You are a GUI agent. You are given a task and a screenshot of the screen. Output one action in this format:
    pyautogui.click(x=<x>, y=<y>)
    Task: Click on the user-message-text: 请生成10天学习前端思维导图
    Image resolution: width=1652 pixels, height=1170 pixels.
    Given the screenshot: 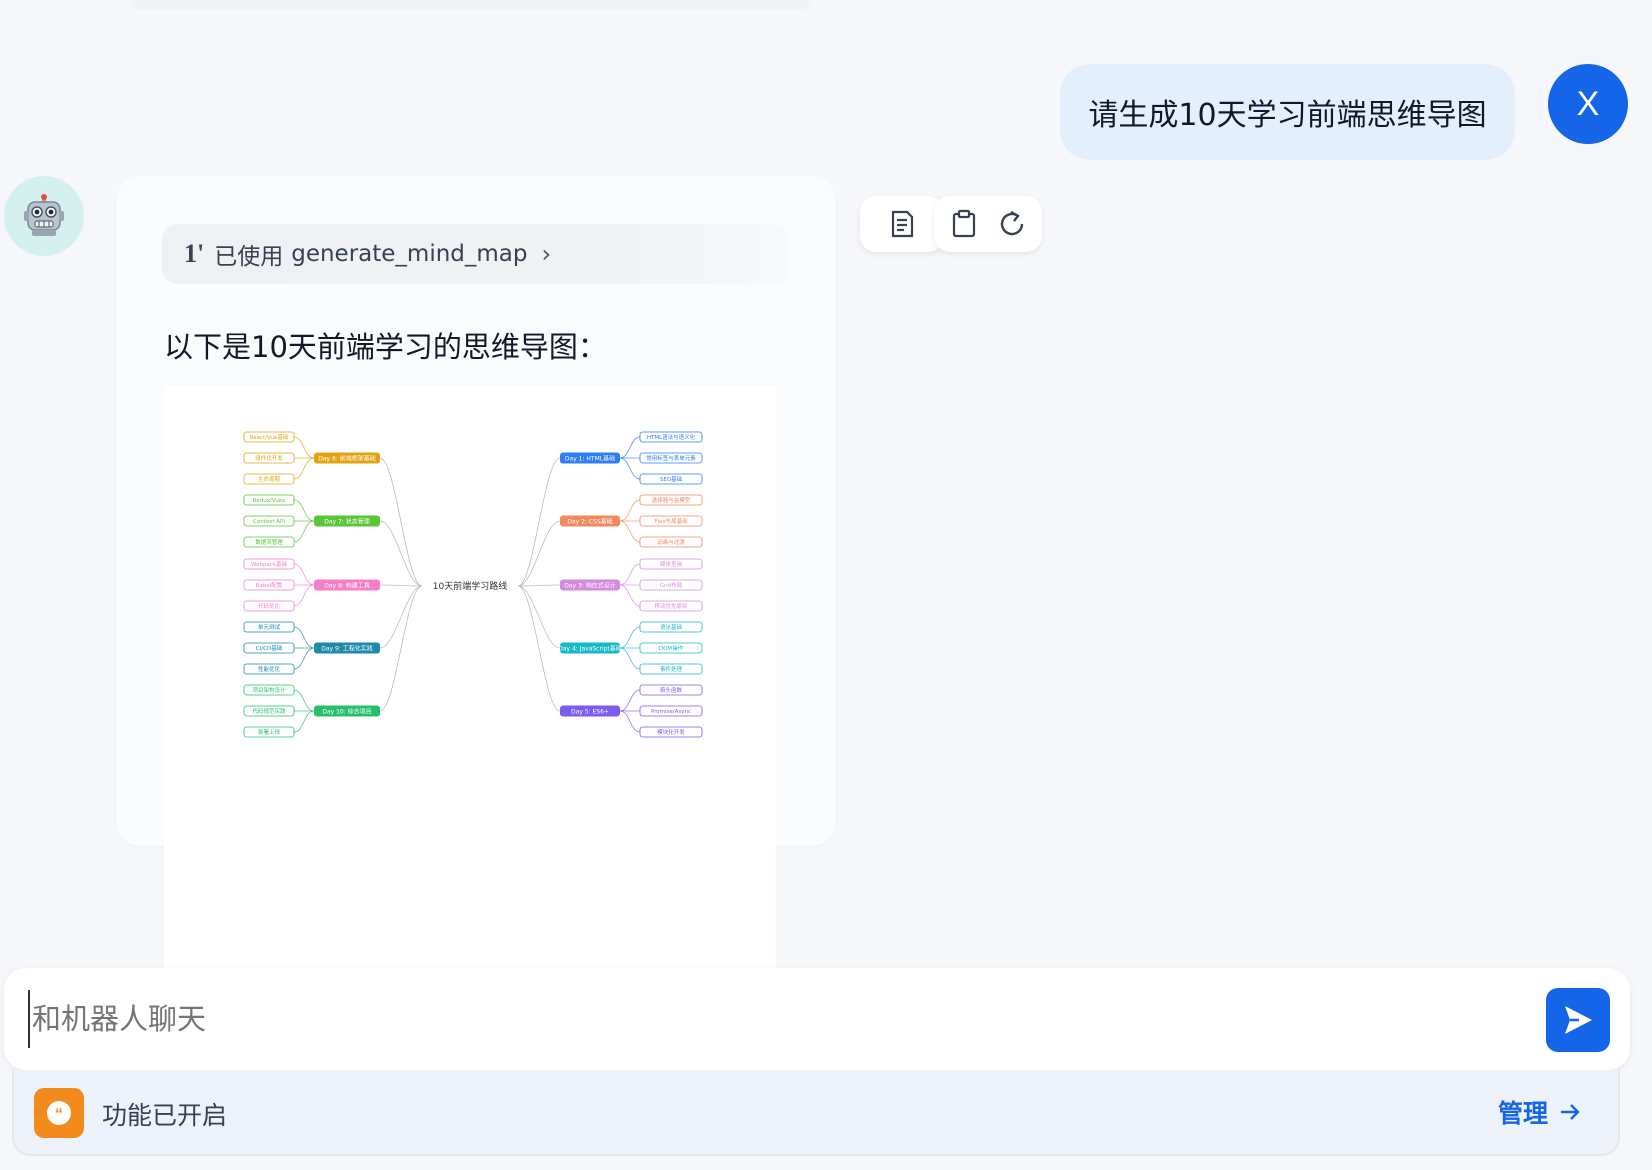 What is the action you would take?
    pyautogui.click(x=1287, y=115)
    